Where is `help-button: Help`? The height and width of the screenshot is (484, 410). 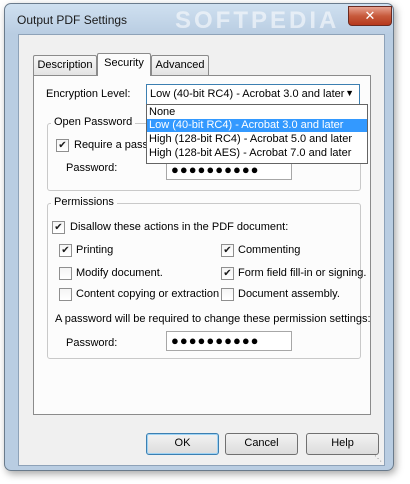
help-button: Help is located at coordinates (342, 444).